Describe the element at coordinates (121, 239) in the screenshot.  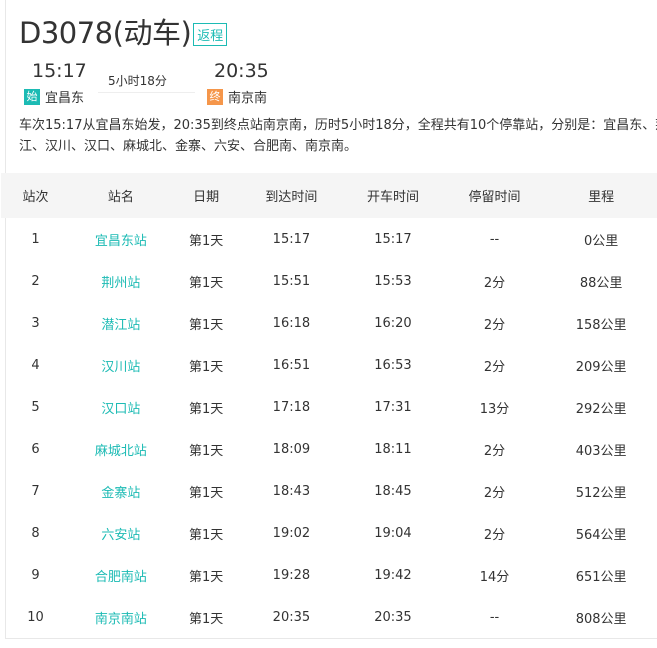
I see `station-link: 宜昌东站` at that location.